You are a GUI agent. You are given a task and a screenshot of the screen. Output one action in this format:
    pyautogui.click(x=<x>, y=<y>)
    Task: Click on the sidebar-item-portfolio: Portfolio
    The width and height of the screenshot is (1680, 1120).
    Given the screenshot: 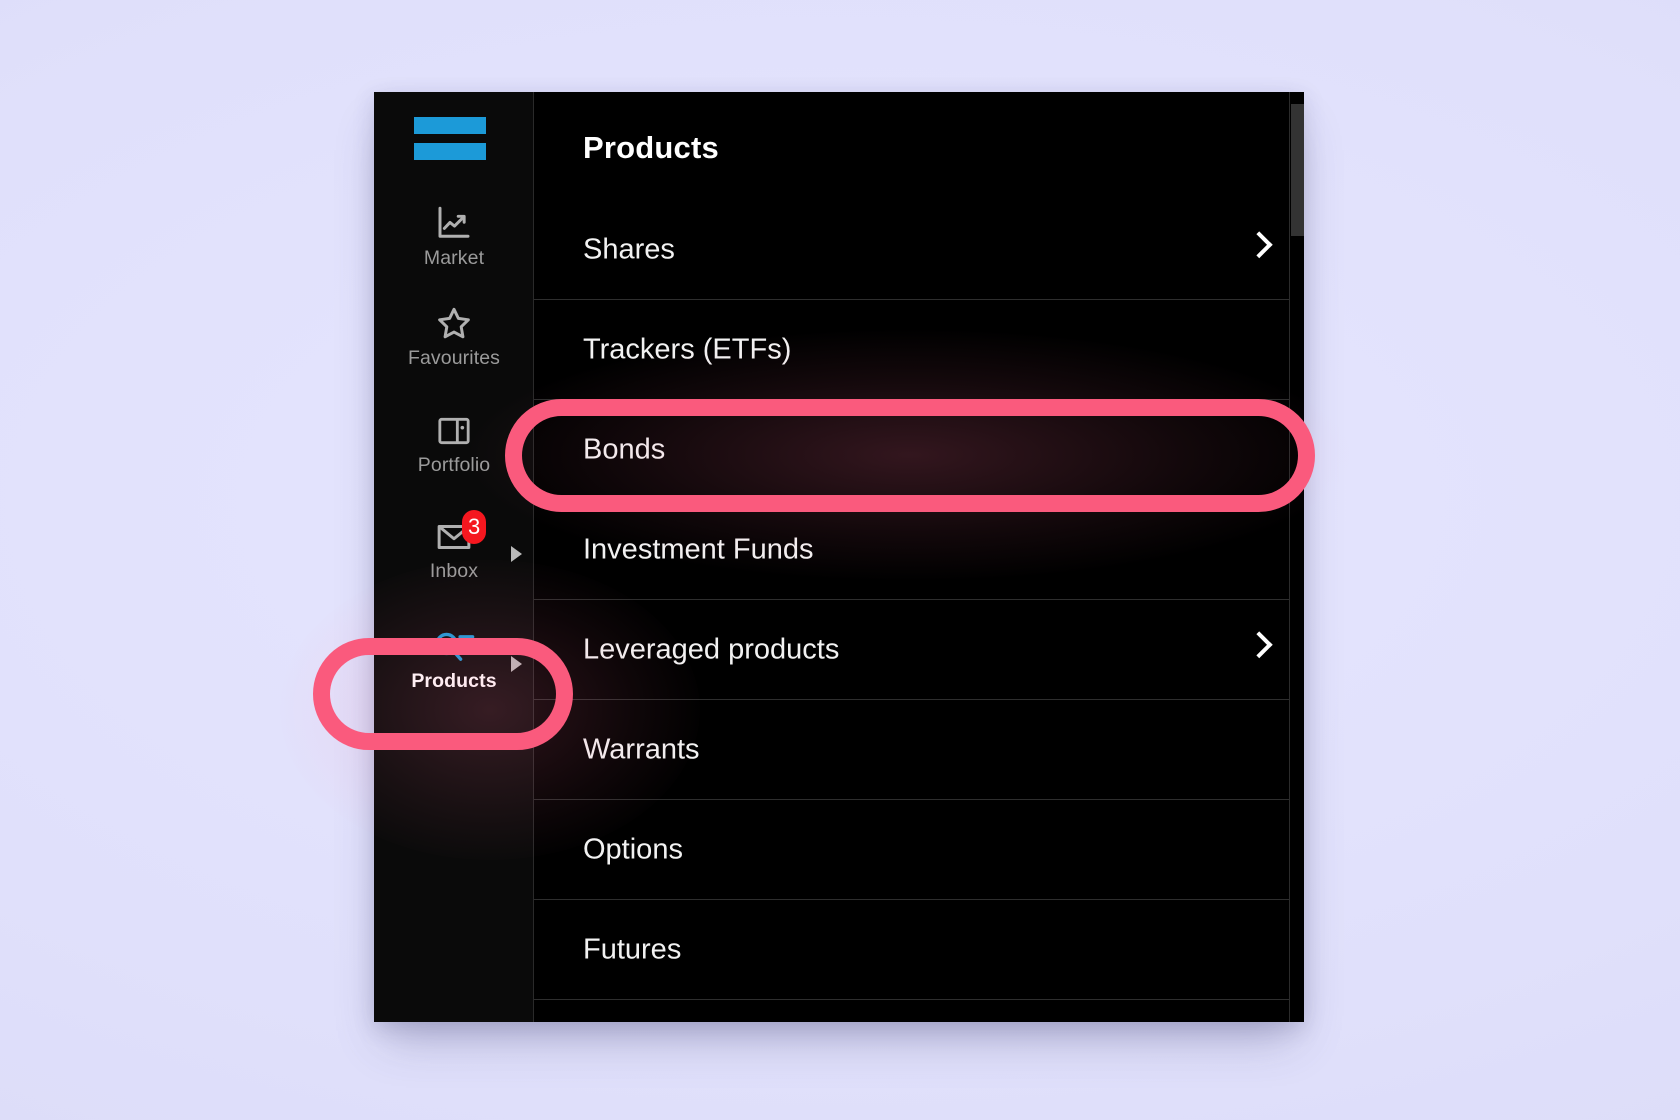 What is the action you would take?
    pyautogui.click(x=454, y=452)
    